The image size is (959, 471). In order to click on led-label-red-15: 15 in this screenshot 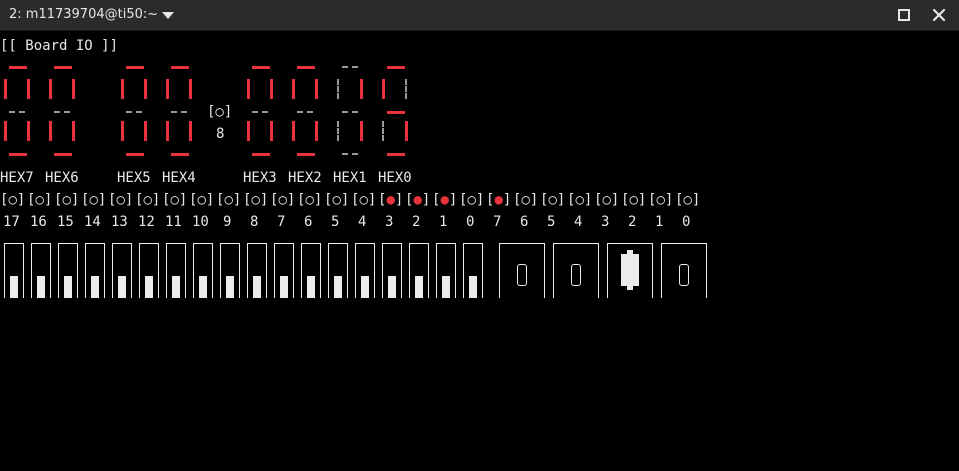, I will do `click(65, 222)`.